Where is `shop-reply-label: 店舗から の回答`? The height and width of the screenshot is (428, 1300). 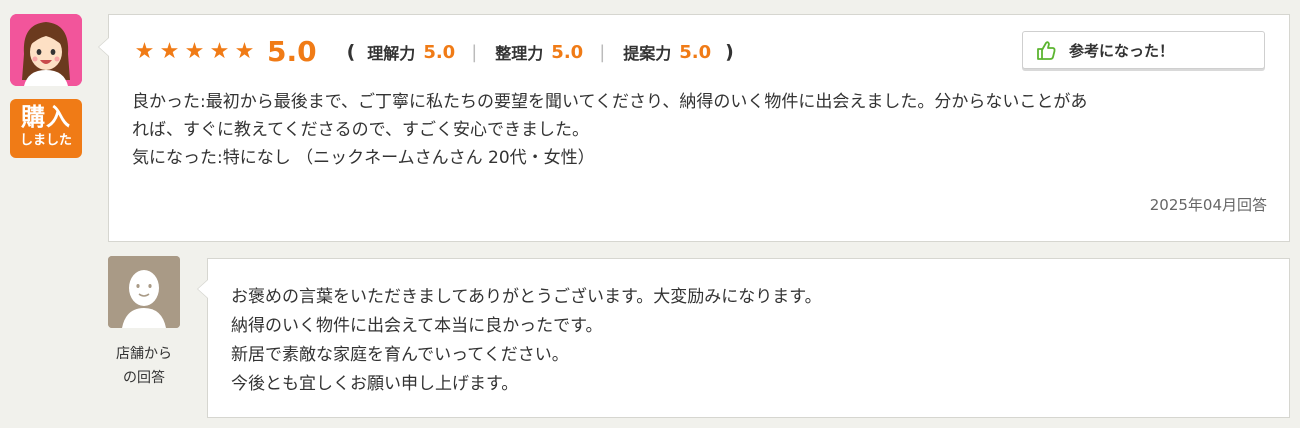
shop-reply-label: 店舗から の回答 is located at coordinates (144, 366).